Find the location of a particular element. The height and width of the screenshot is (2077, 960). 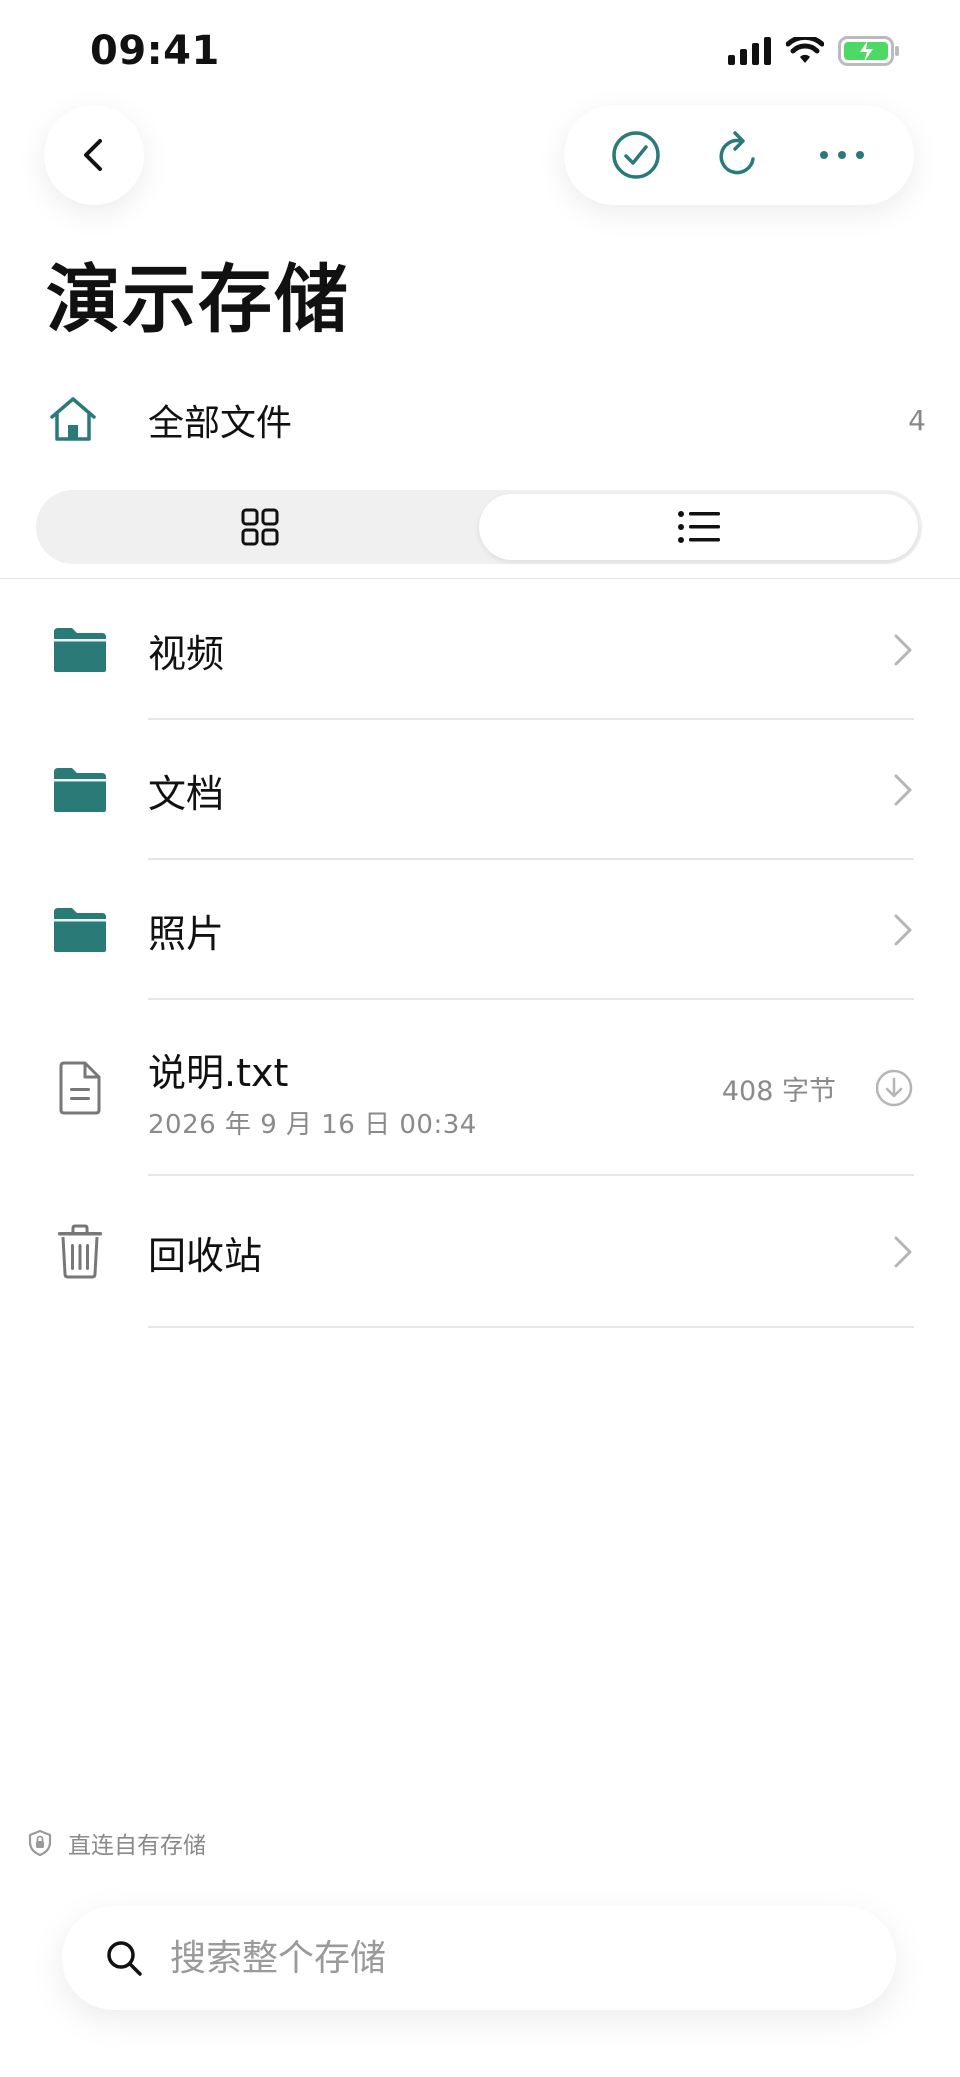

search-icon is located at coordinates (124, 1958).